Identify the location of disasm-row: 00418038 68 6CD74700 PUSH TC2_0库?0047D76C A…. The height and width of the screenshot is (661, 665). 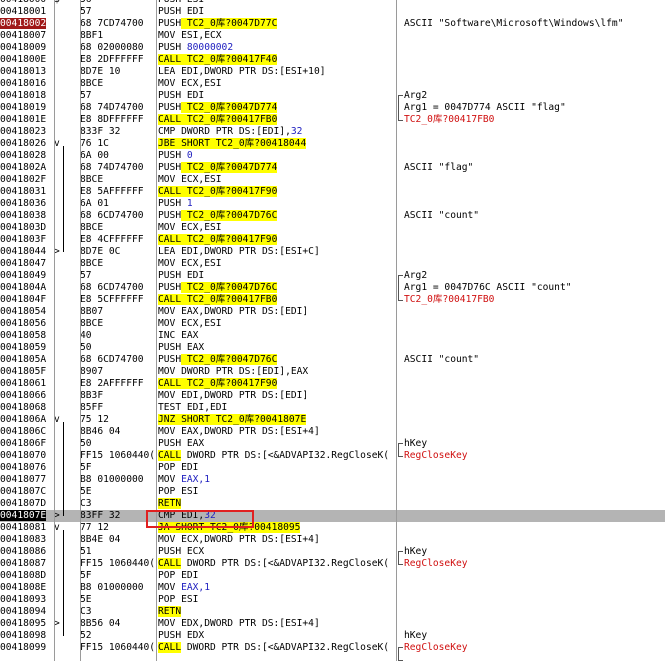
(332, 216).